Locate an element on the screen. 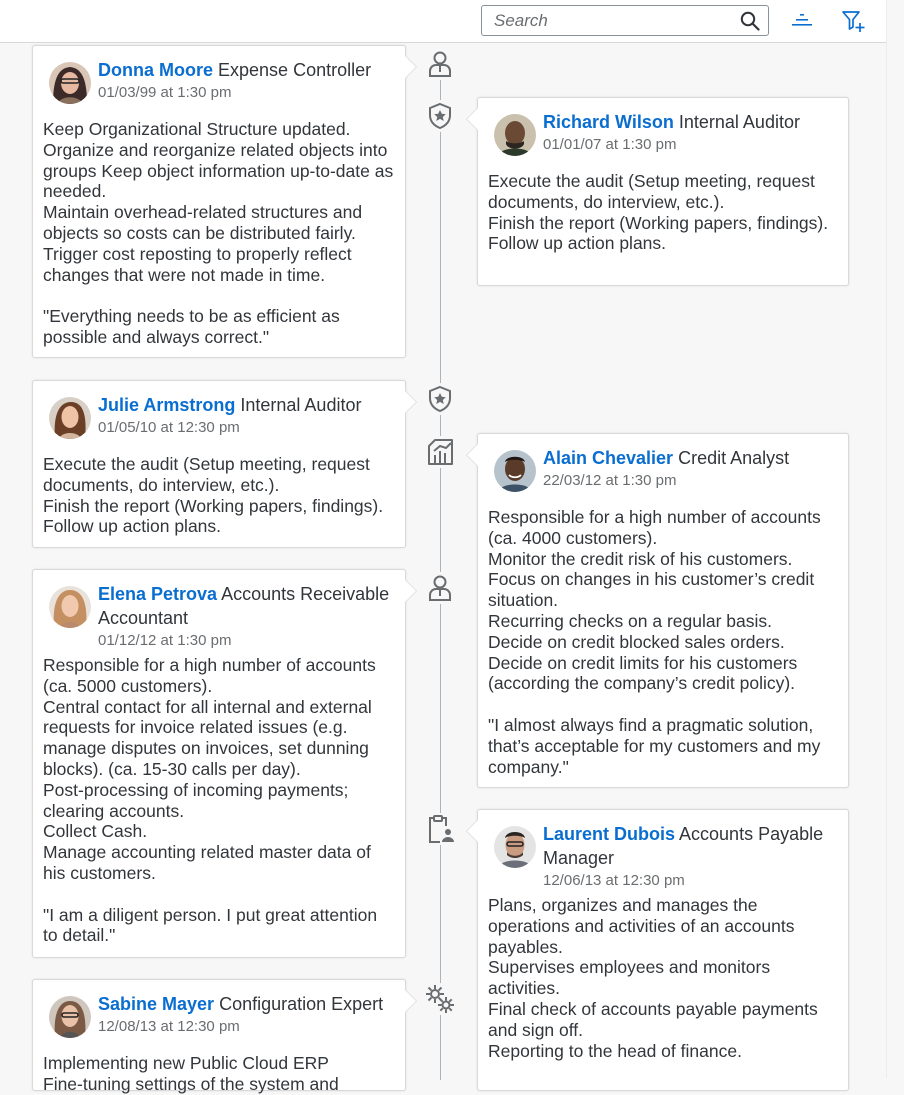 Image resolution: width=904 pixels, height=1095 pixels. gears-icon is located at coordinates (440, 999).